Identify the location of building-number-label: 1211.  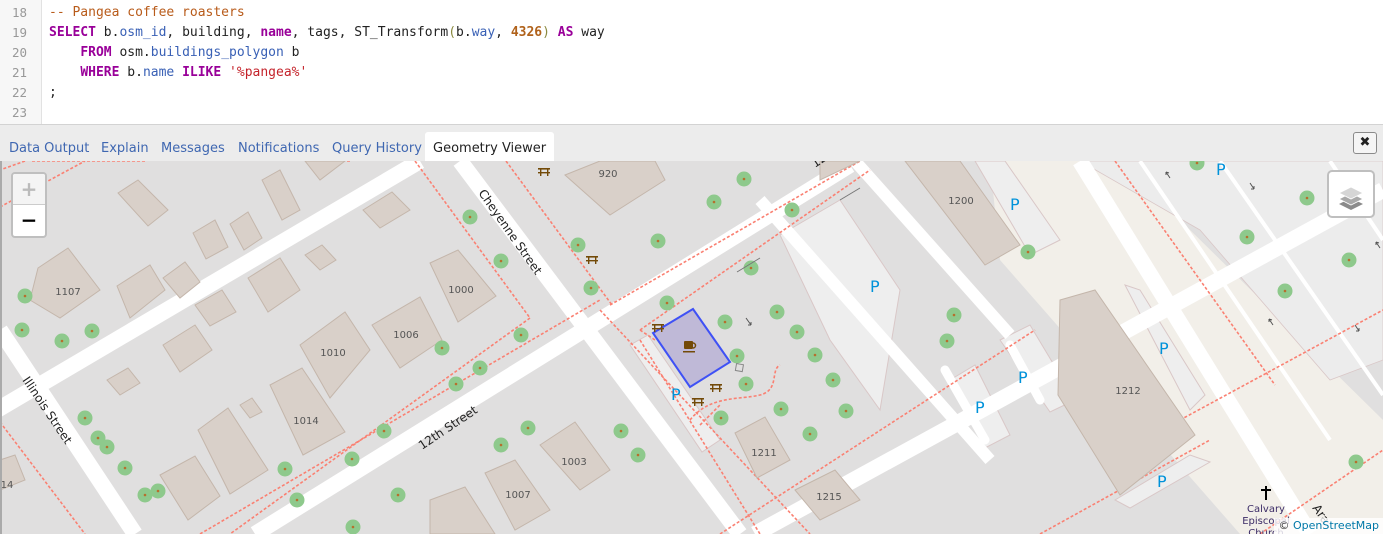
(763, 453).